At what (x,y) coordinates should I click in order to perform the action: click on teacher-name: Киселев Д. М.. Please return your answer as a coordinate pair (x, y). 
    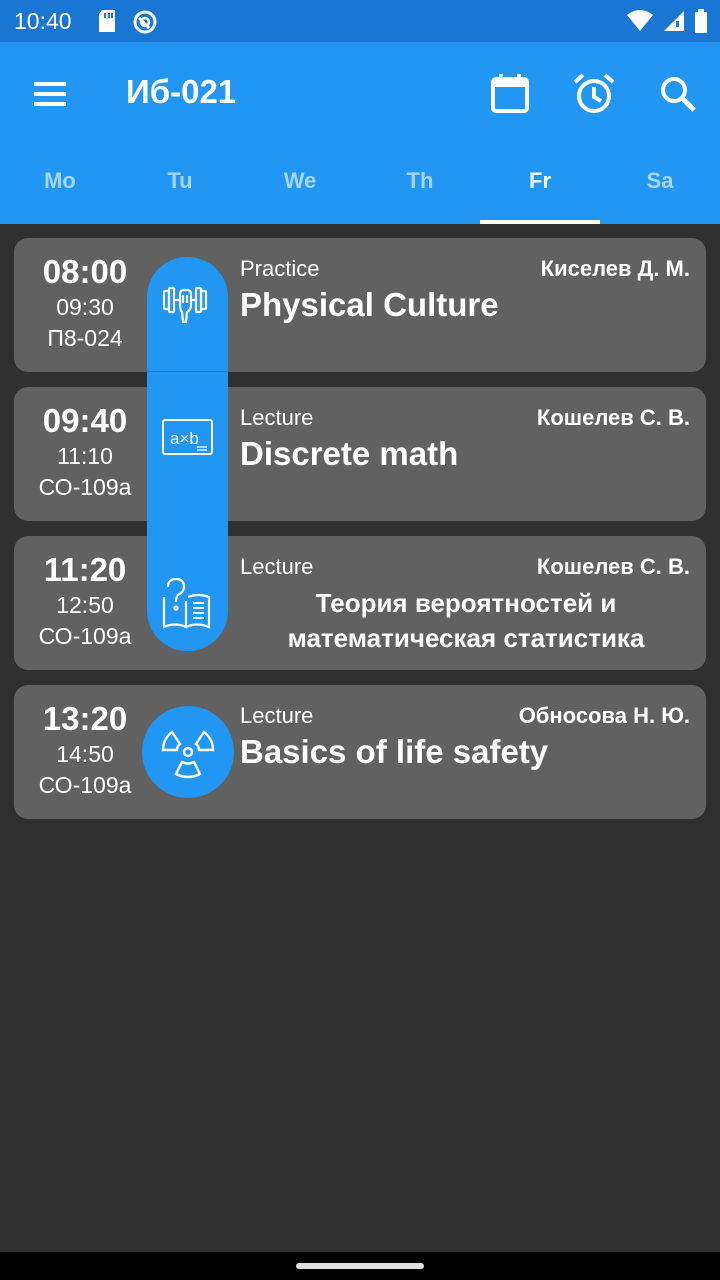
    Looking at the image, I should click on (615, 268).